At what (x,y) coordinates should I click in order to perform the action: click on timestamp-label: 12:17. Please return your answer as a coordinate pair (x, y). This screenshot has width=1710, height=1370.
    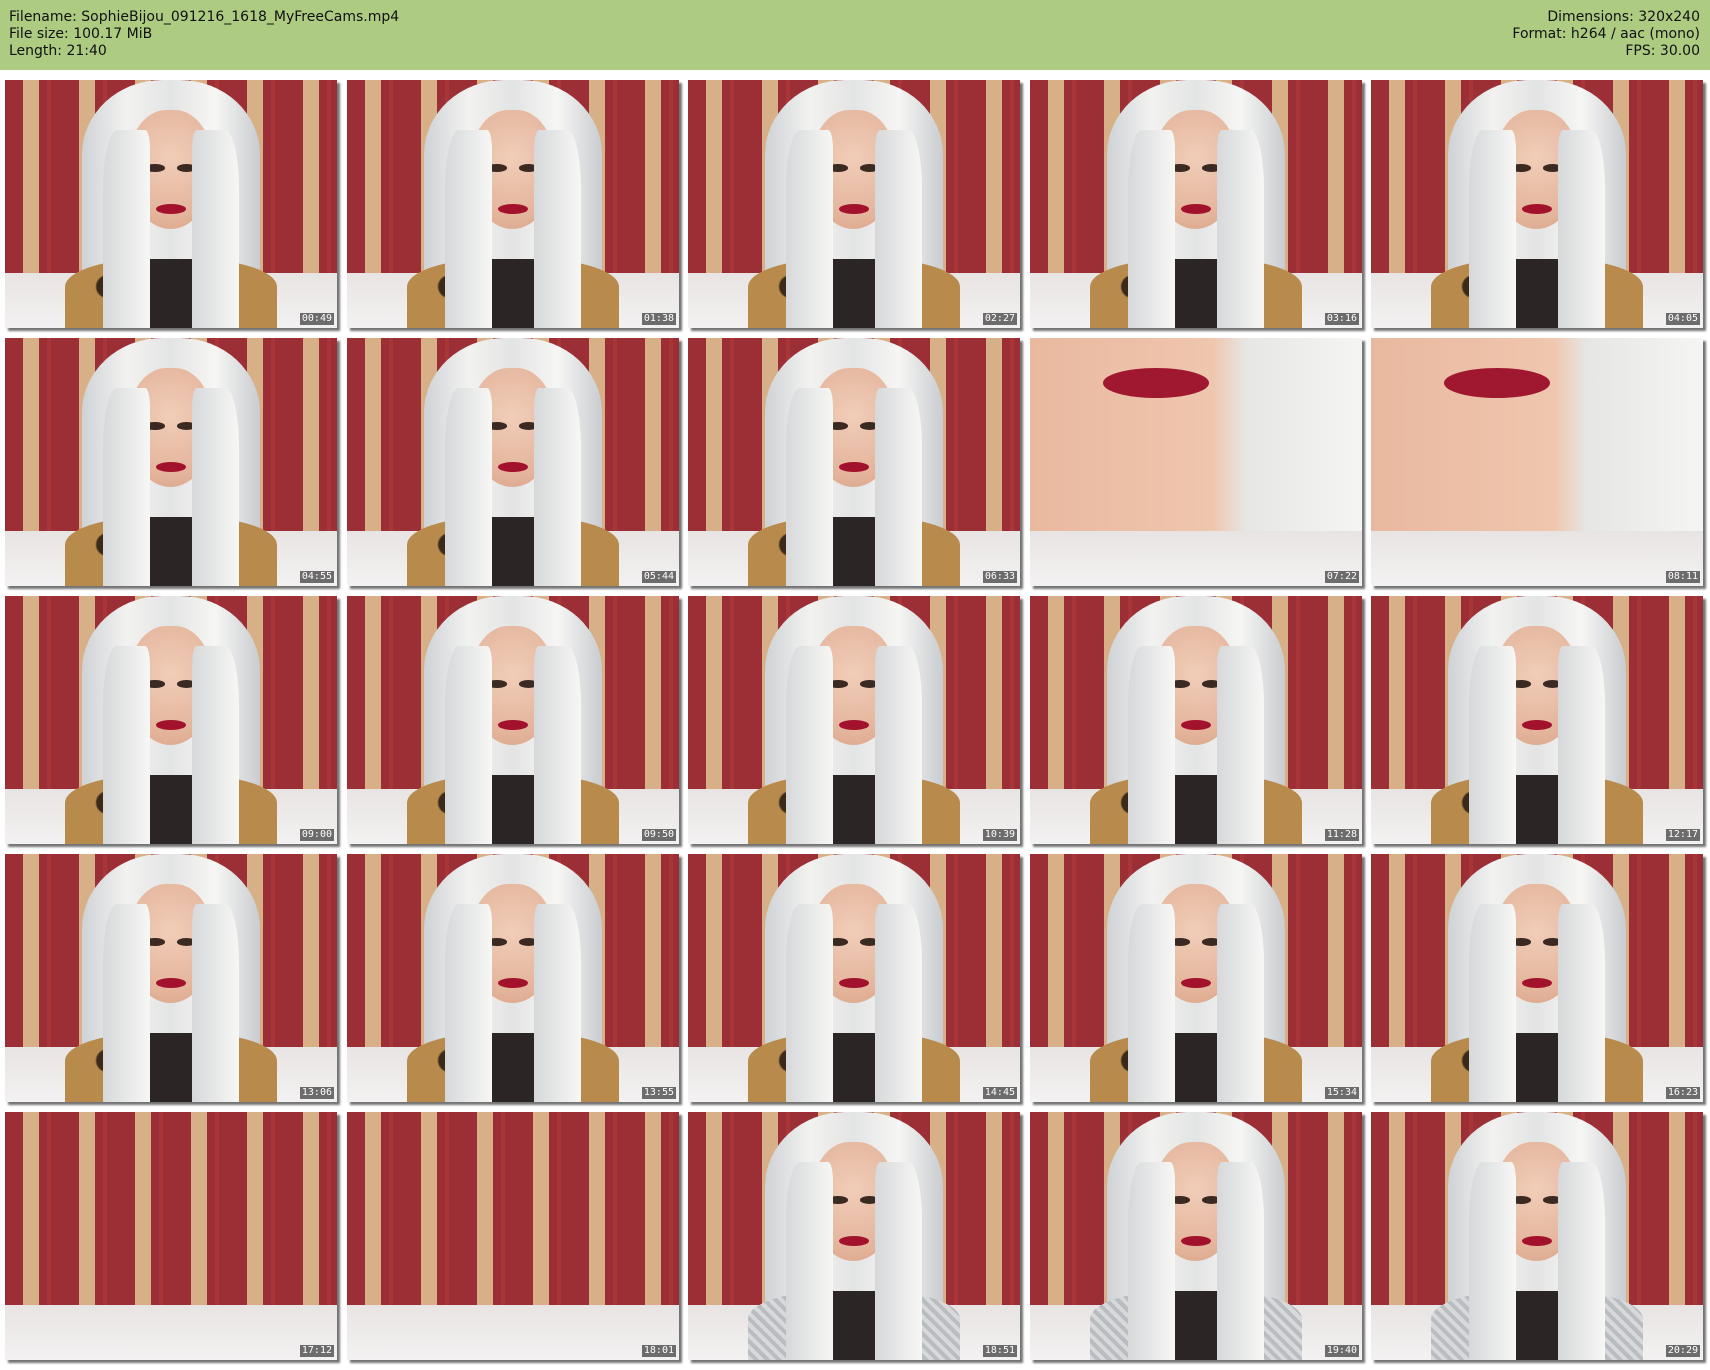
    Looking at the image, I should click on (1682, 835).